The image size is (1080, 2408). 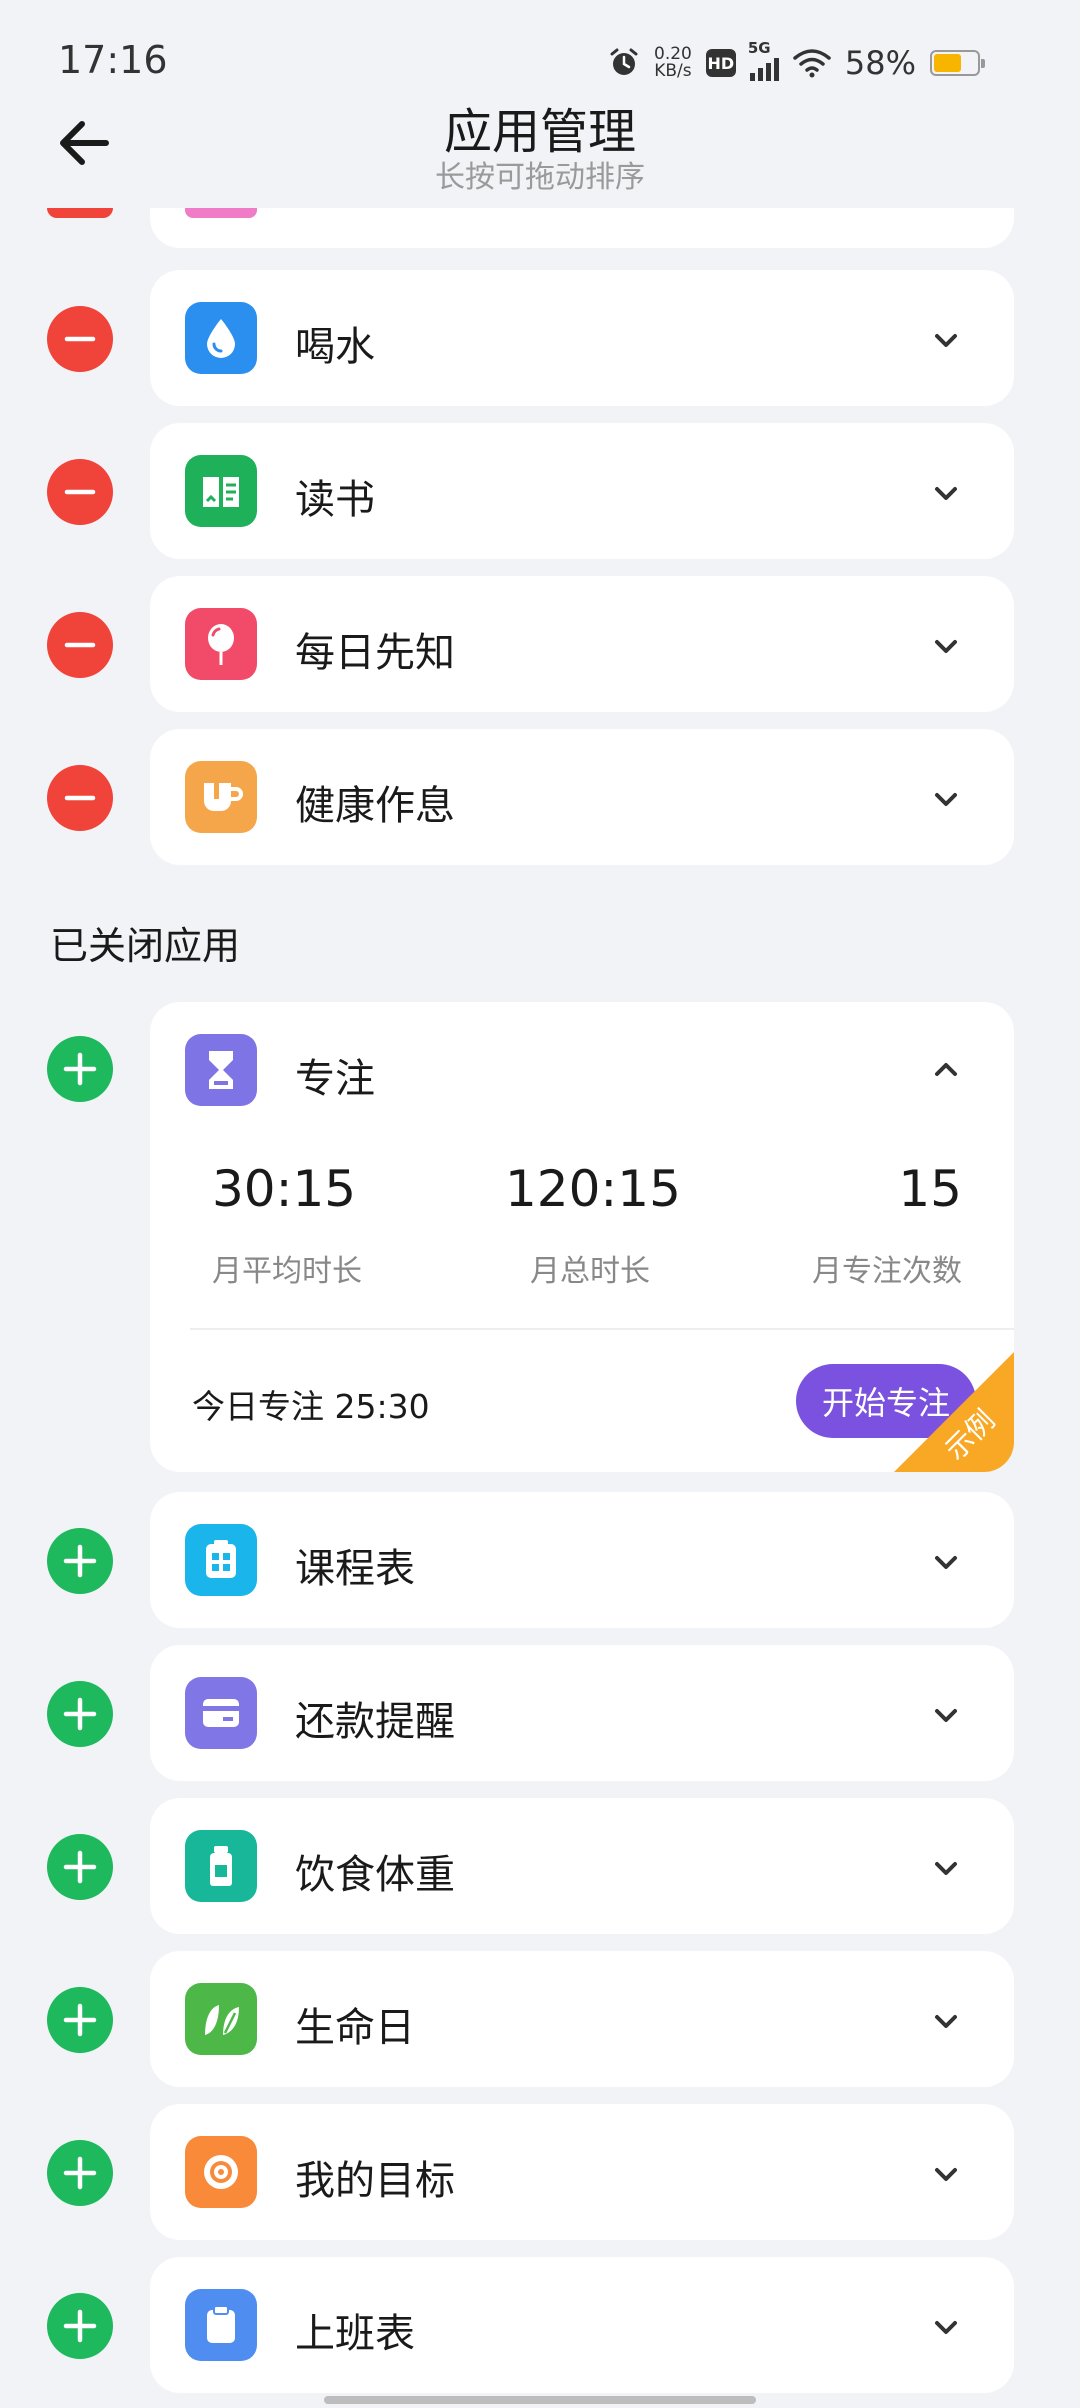 I want to click on app-label: 喝水, so click(x=335, y=347).